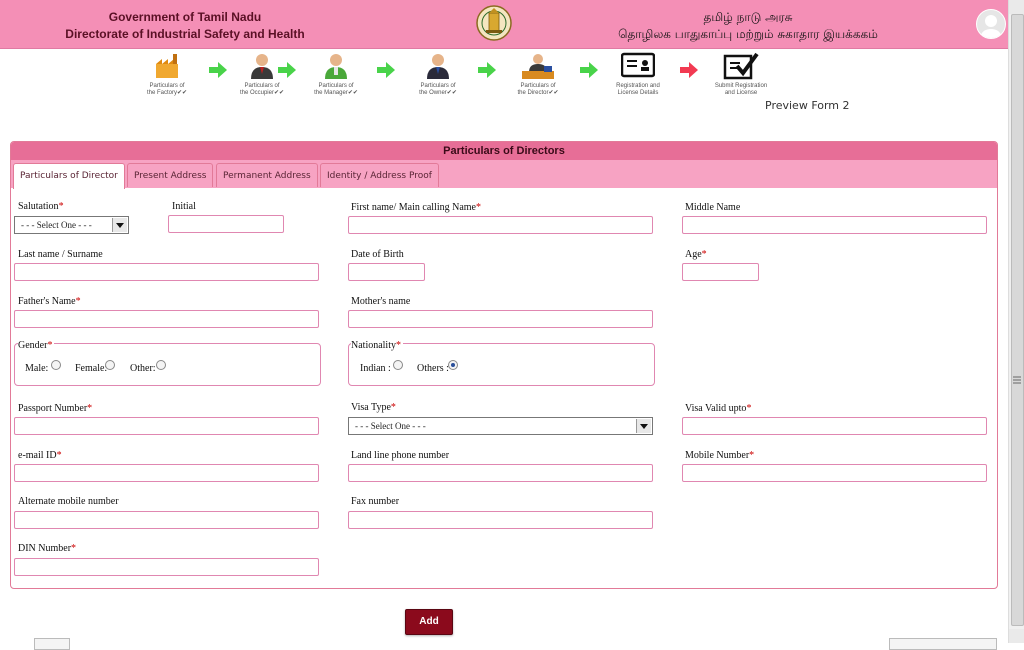 The image size is (1024, 650). Describe the element at coordinates (161, 365) in the screenshot. I see `gender-other-radio` at that location.